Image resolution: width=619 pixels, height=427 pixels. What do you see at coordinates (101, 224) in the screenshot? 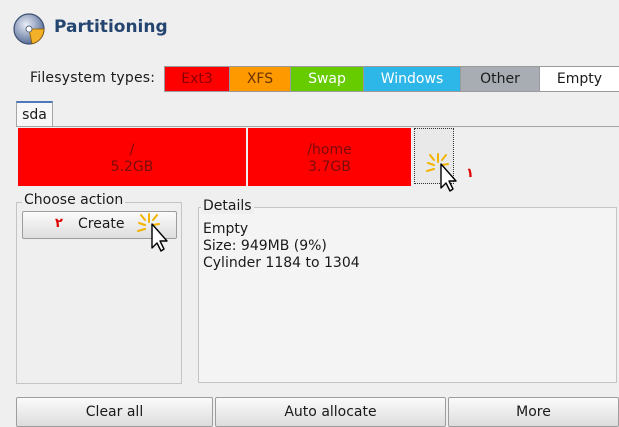
I see `create-button-label: Create` at bounding box center [101, 224].